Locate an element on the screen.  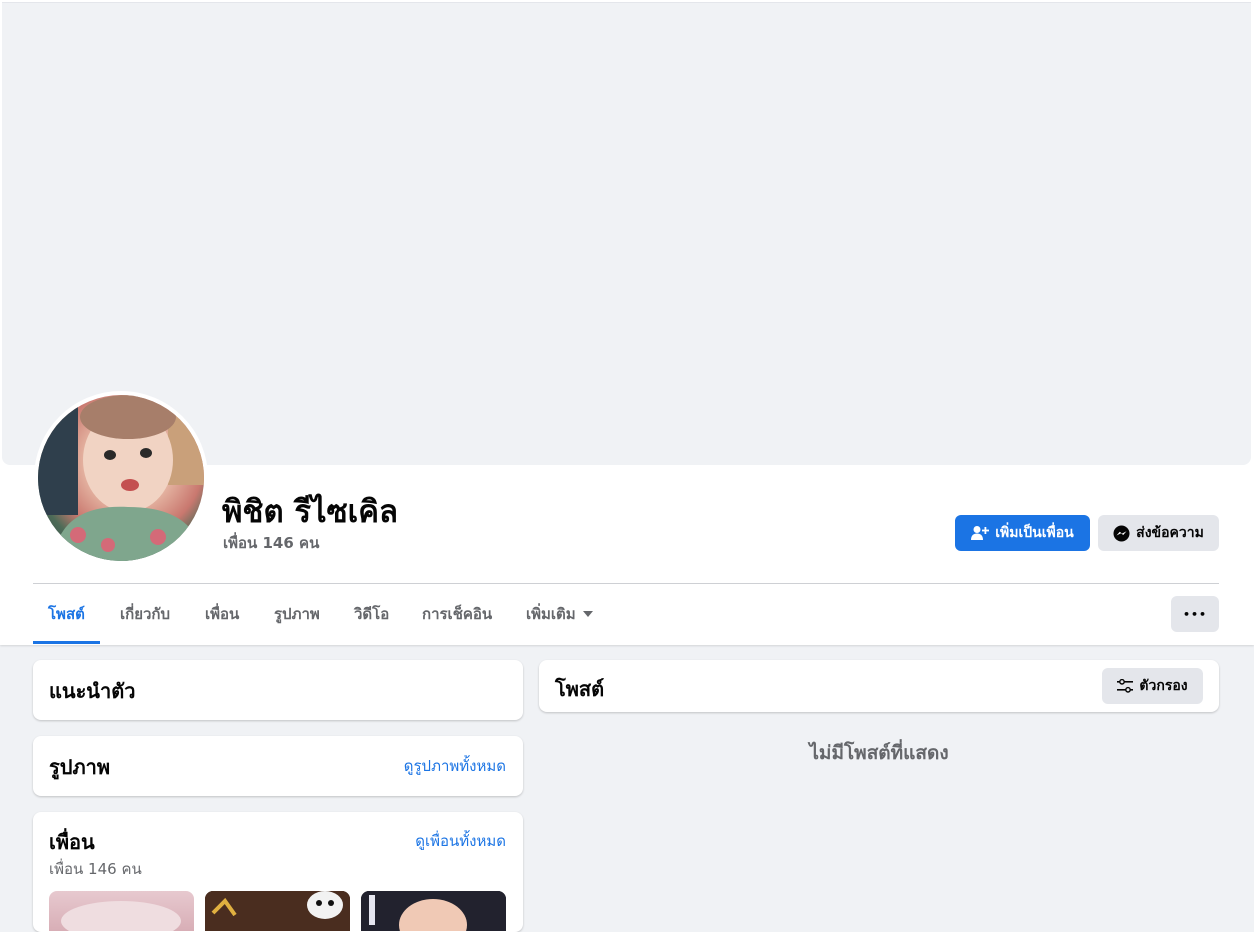
see-all-photos-link: ดูรูปภาพทั้งหมด is located at coordinates (455, 766).